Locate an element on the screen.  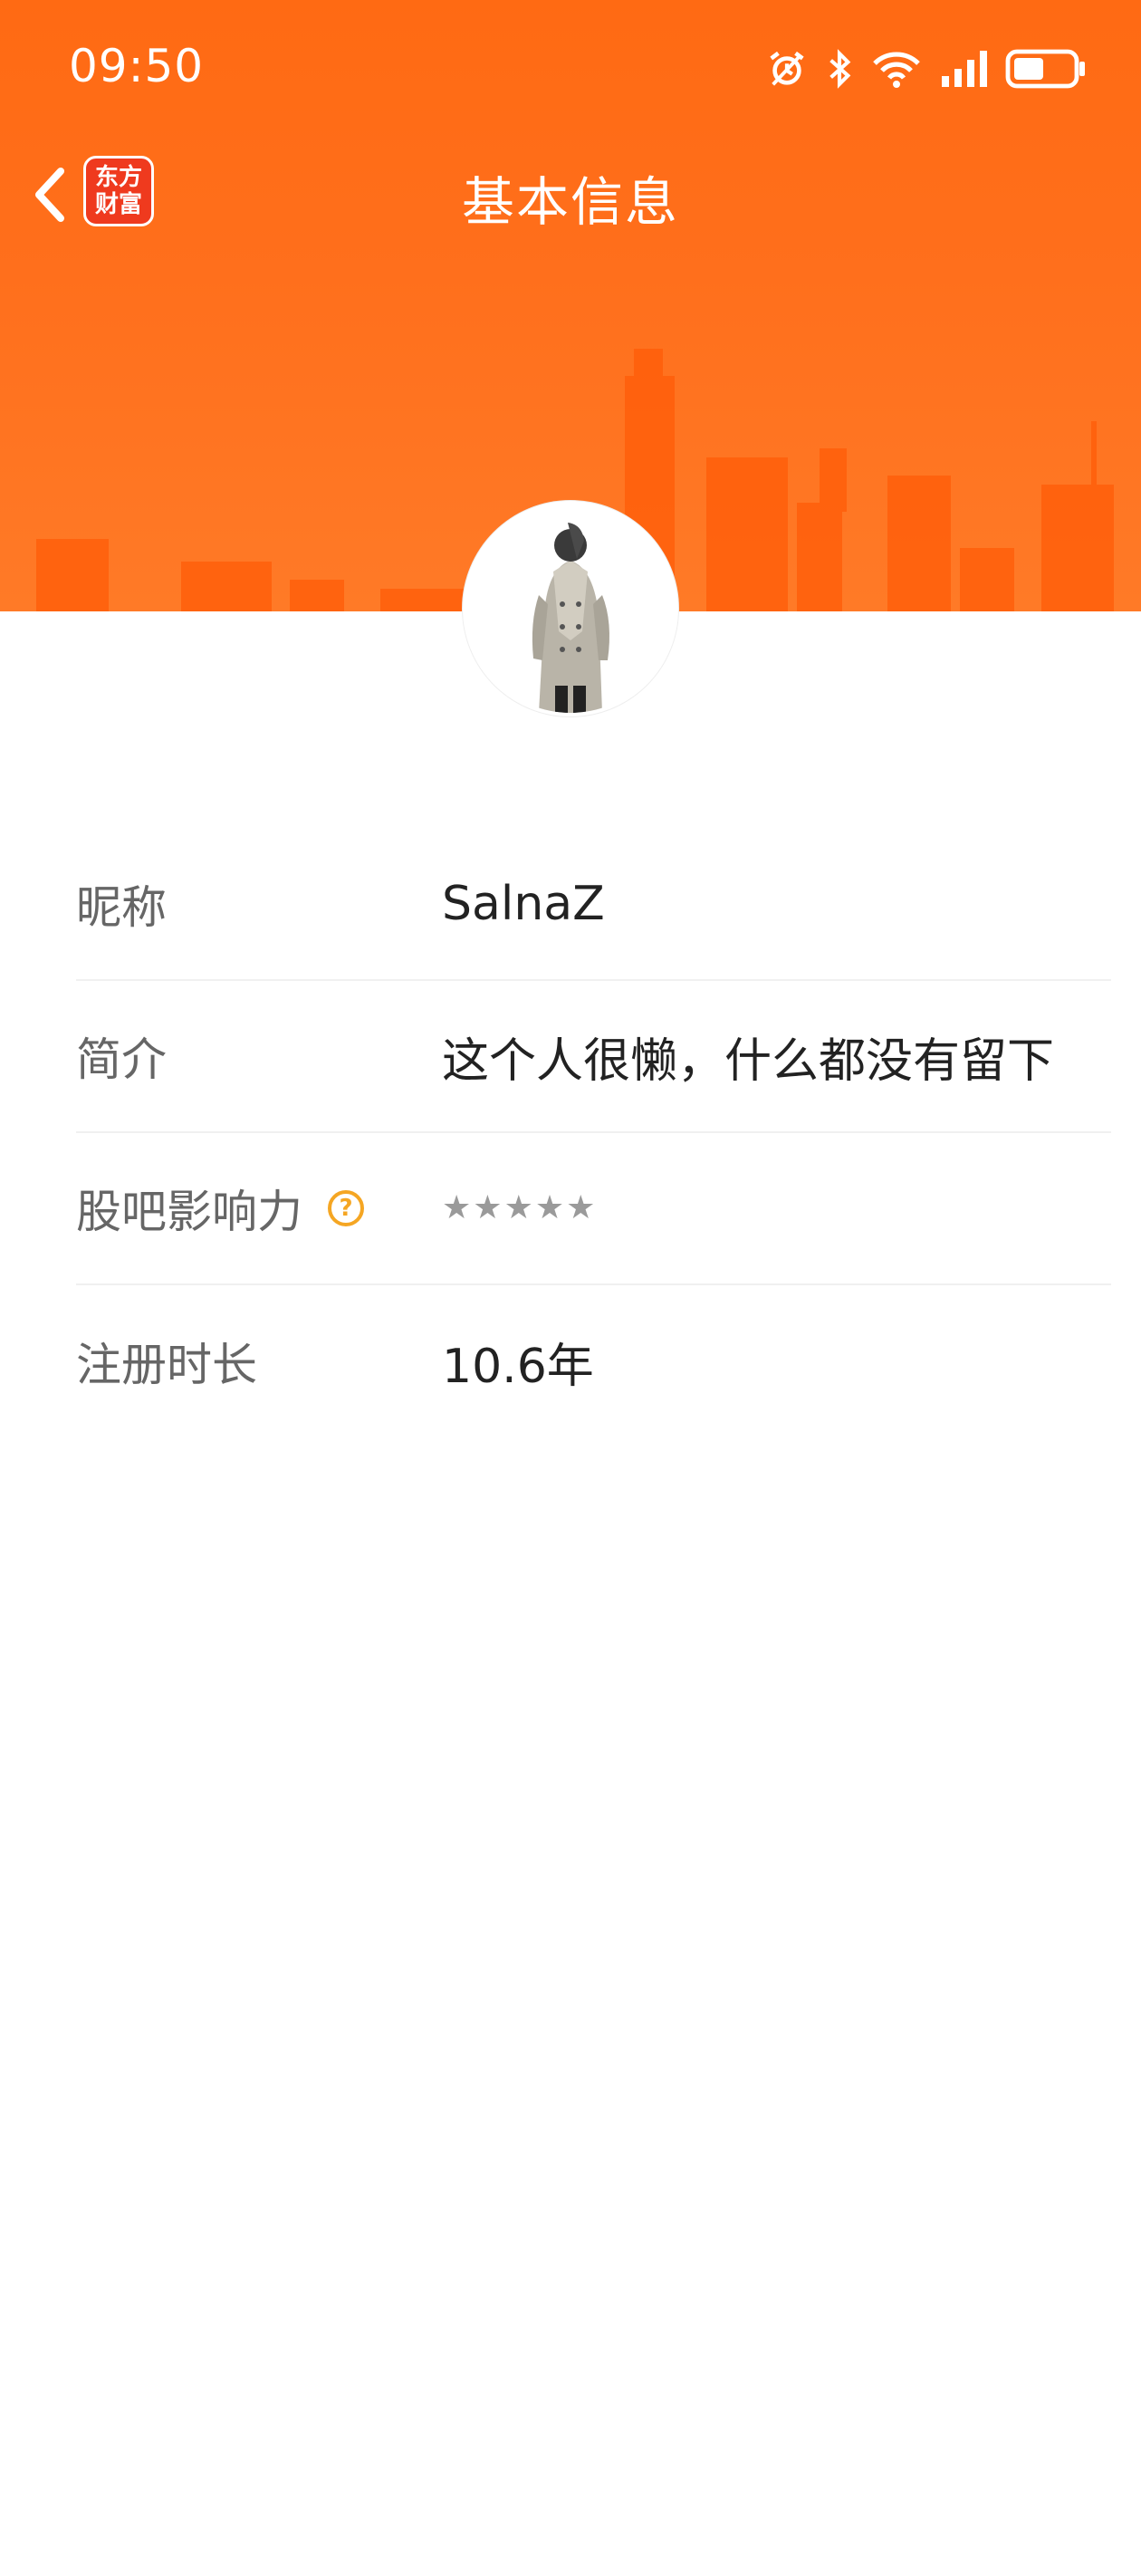
status-bar: 09:50 is located at coordinates (570, 68).